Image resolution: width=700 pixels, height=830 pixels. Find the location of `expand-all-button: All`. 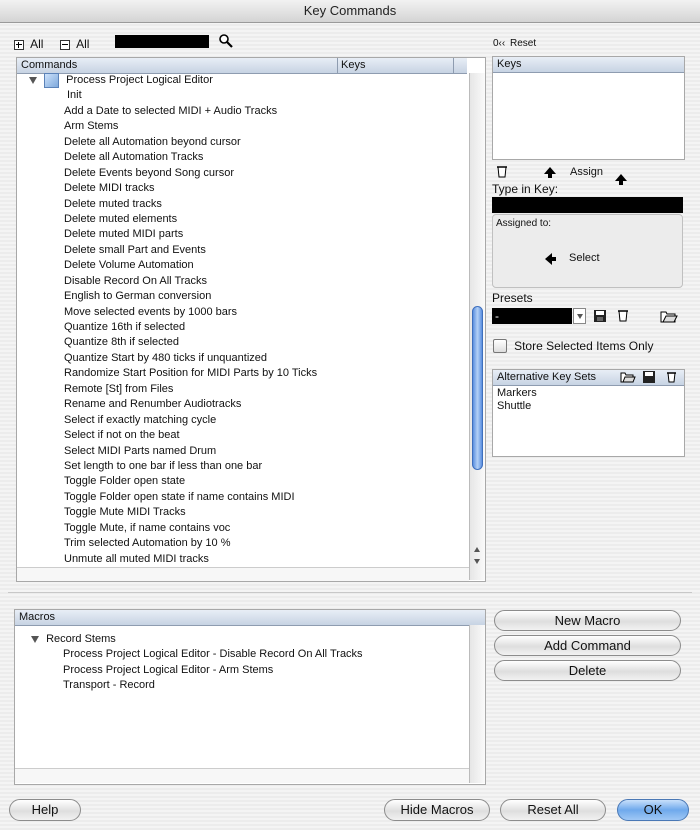

expand-all-button: All is located at coordinates (28, 44).